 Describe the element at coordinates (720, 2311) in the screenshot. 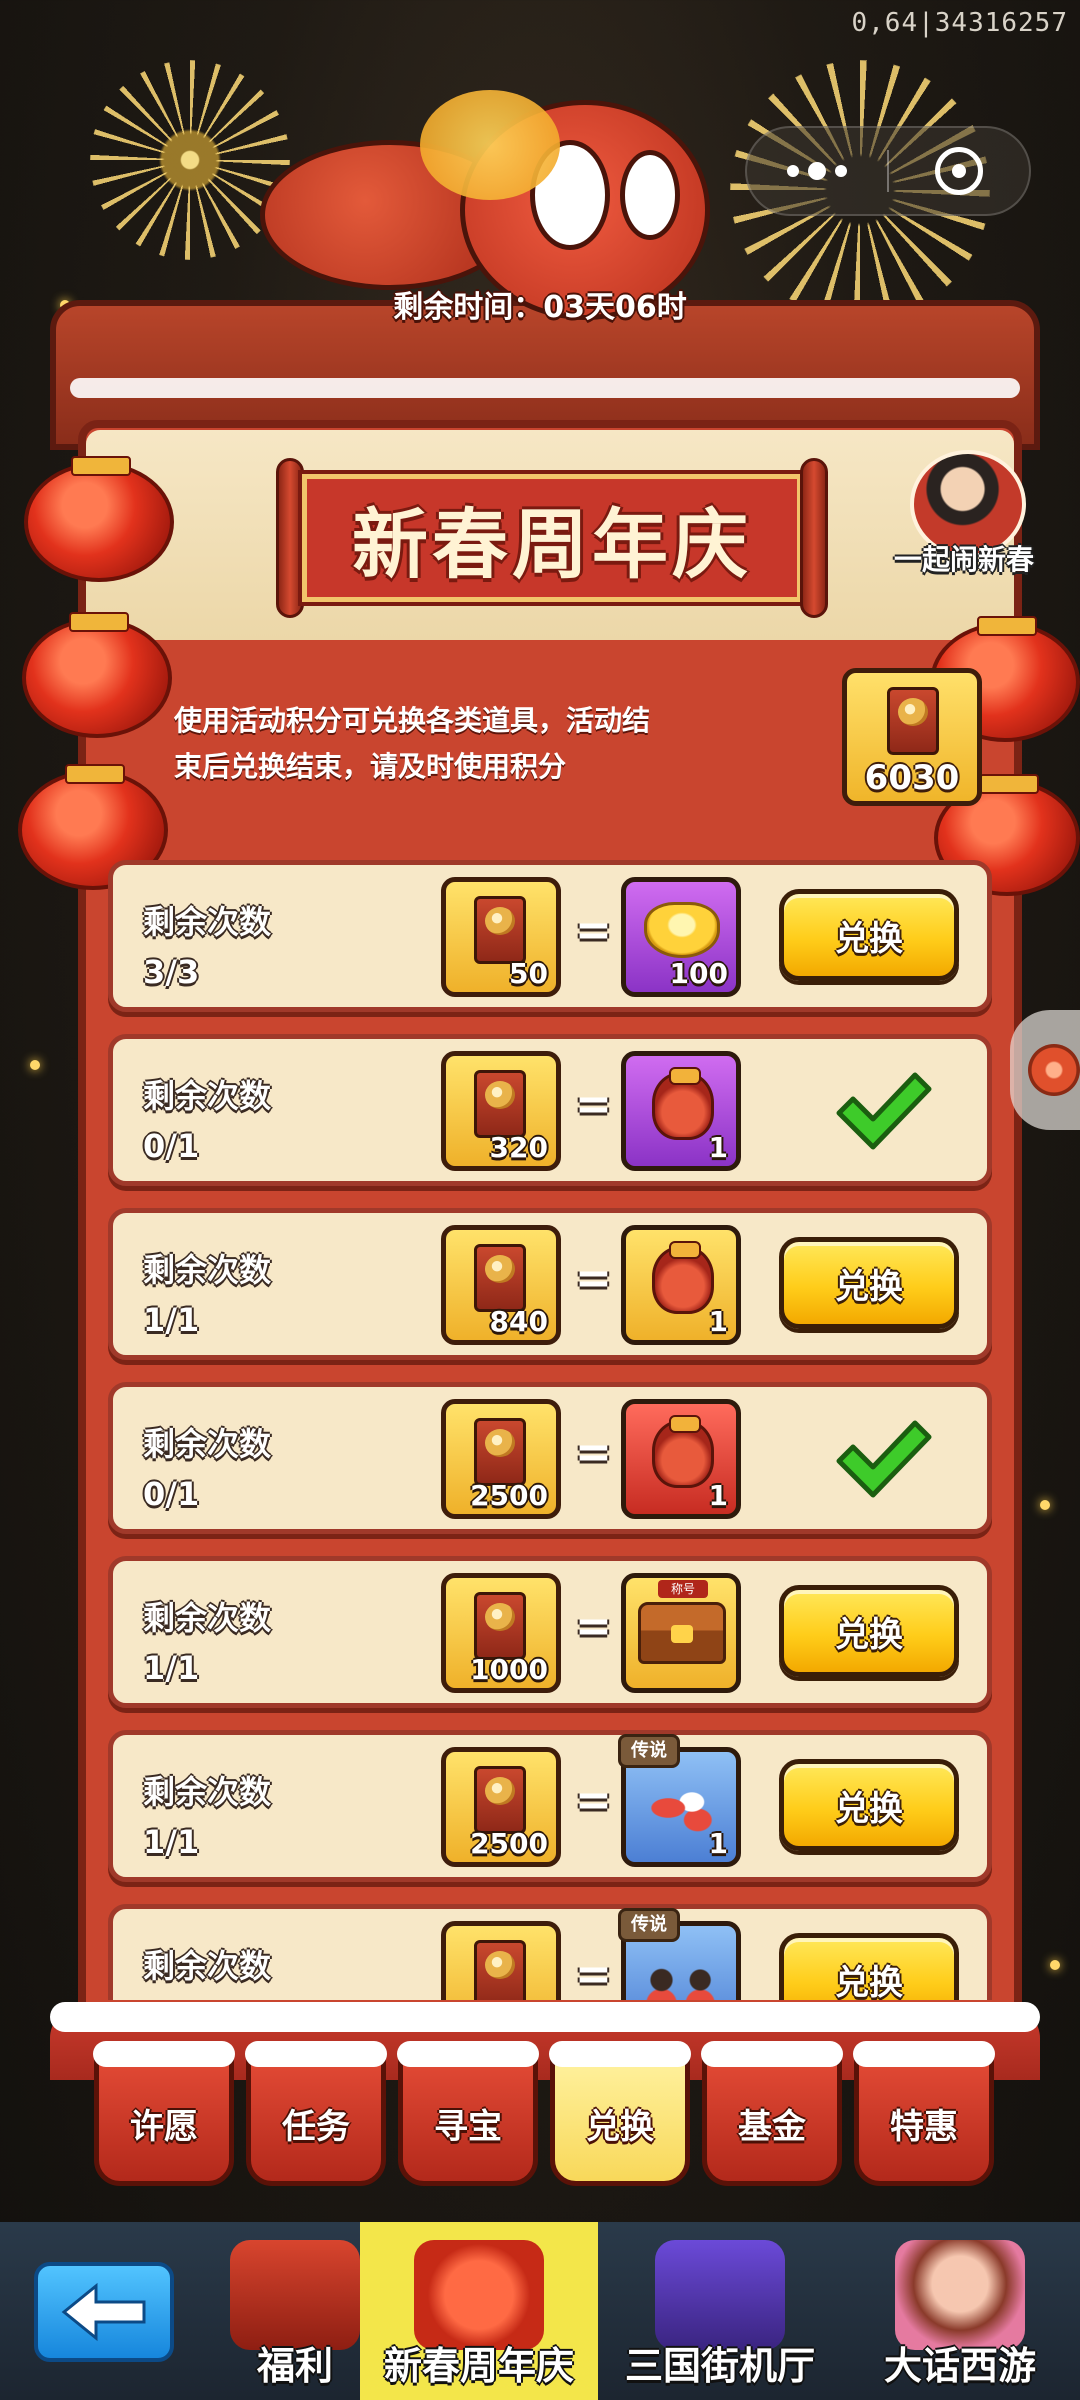

I see `game-nav-item-2: 三国街机厅` at that location.